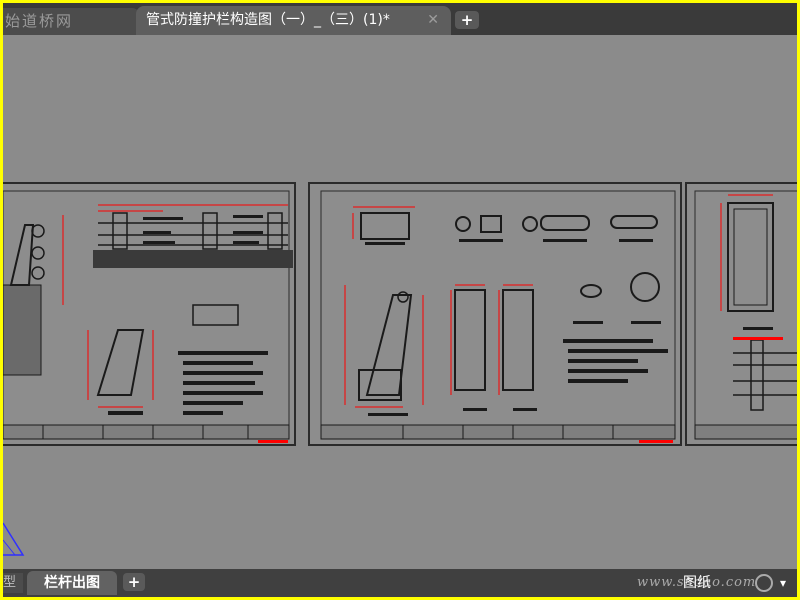  I want to click on tab-layout-railing: 栏杆出图, so click(72, 583).